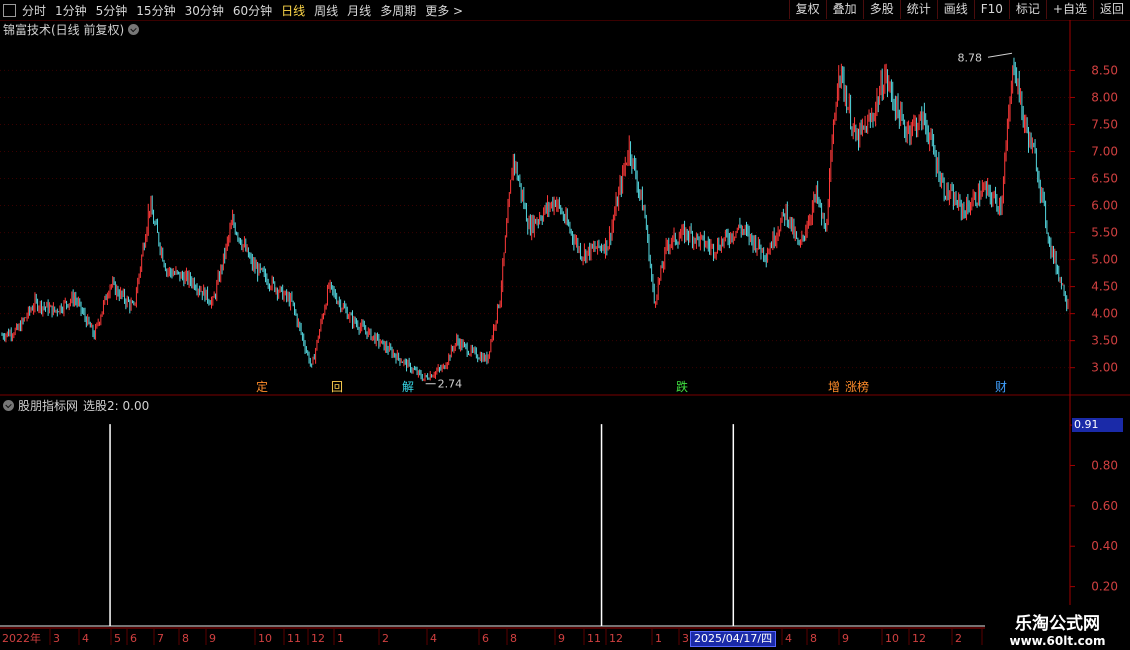  What do you see at coordinates (1104, 368) in the screenshot?
I see `price-tick-label: 3.00` at bounding box center [1104, 368].